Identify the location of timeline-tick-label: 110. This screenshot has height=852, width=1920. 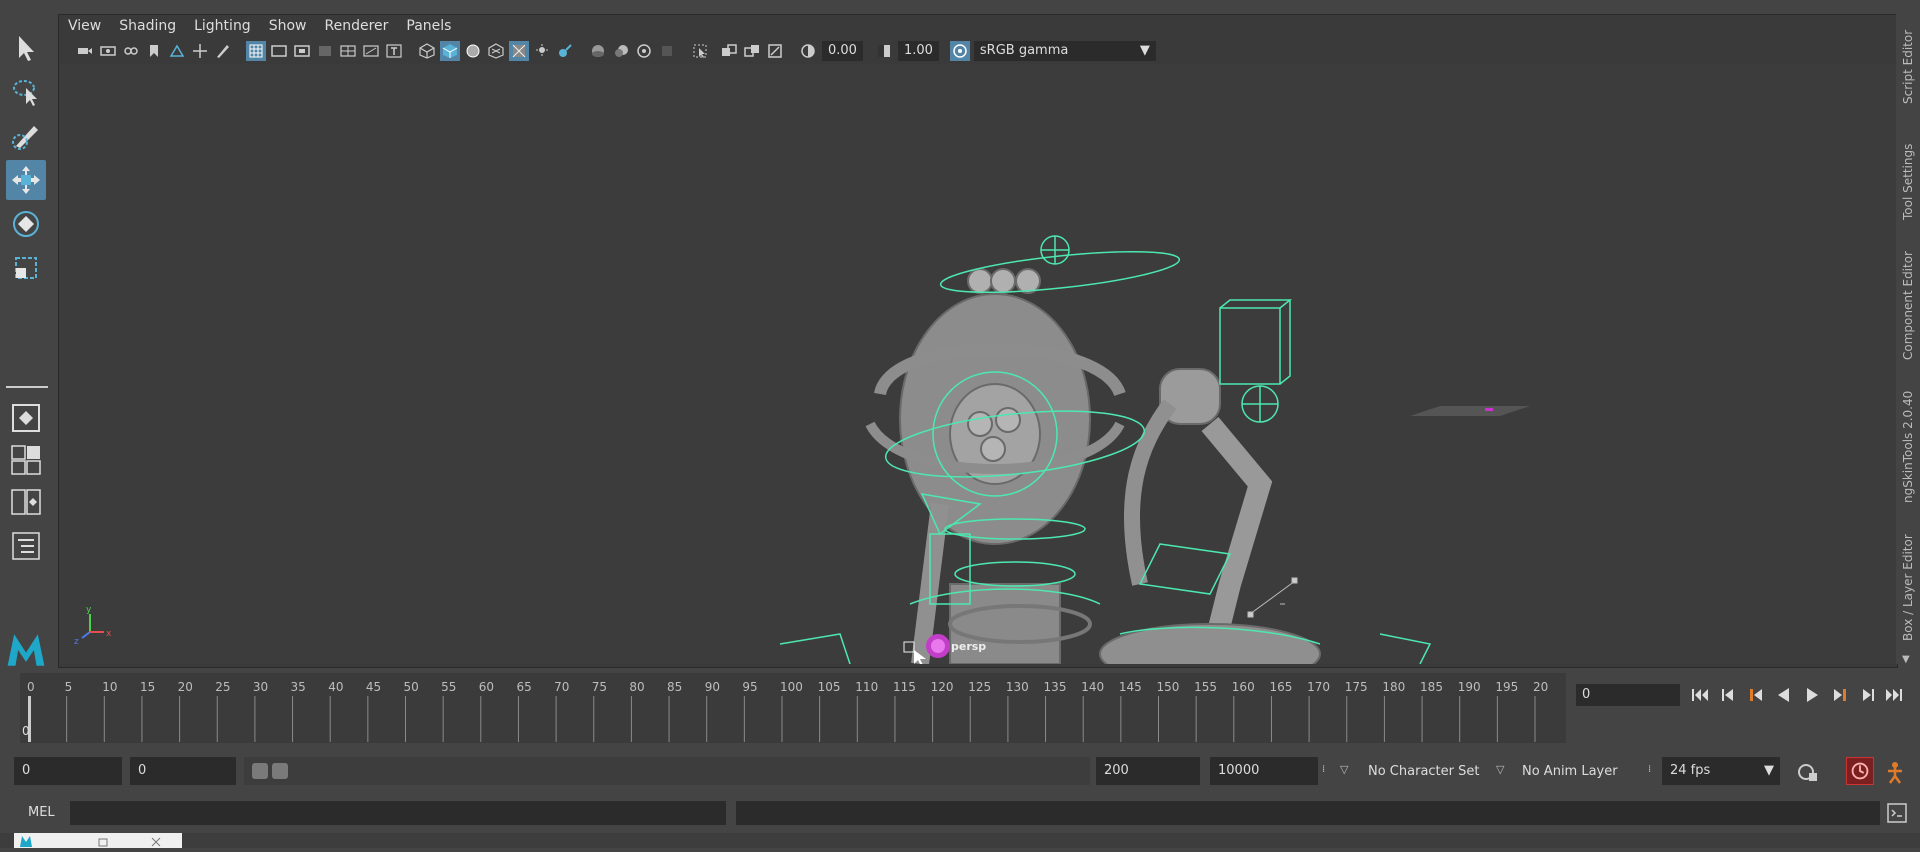
(866, 687).